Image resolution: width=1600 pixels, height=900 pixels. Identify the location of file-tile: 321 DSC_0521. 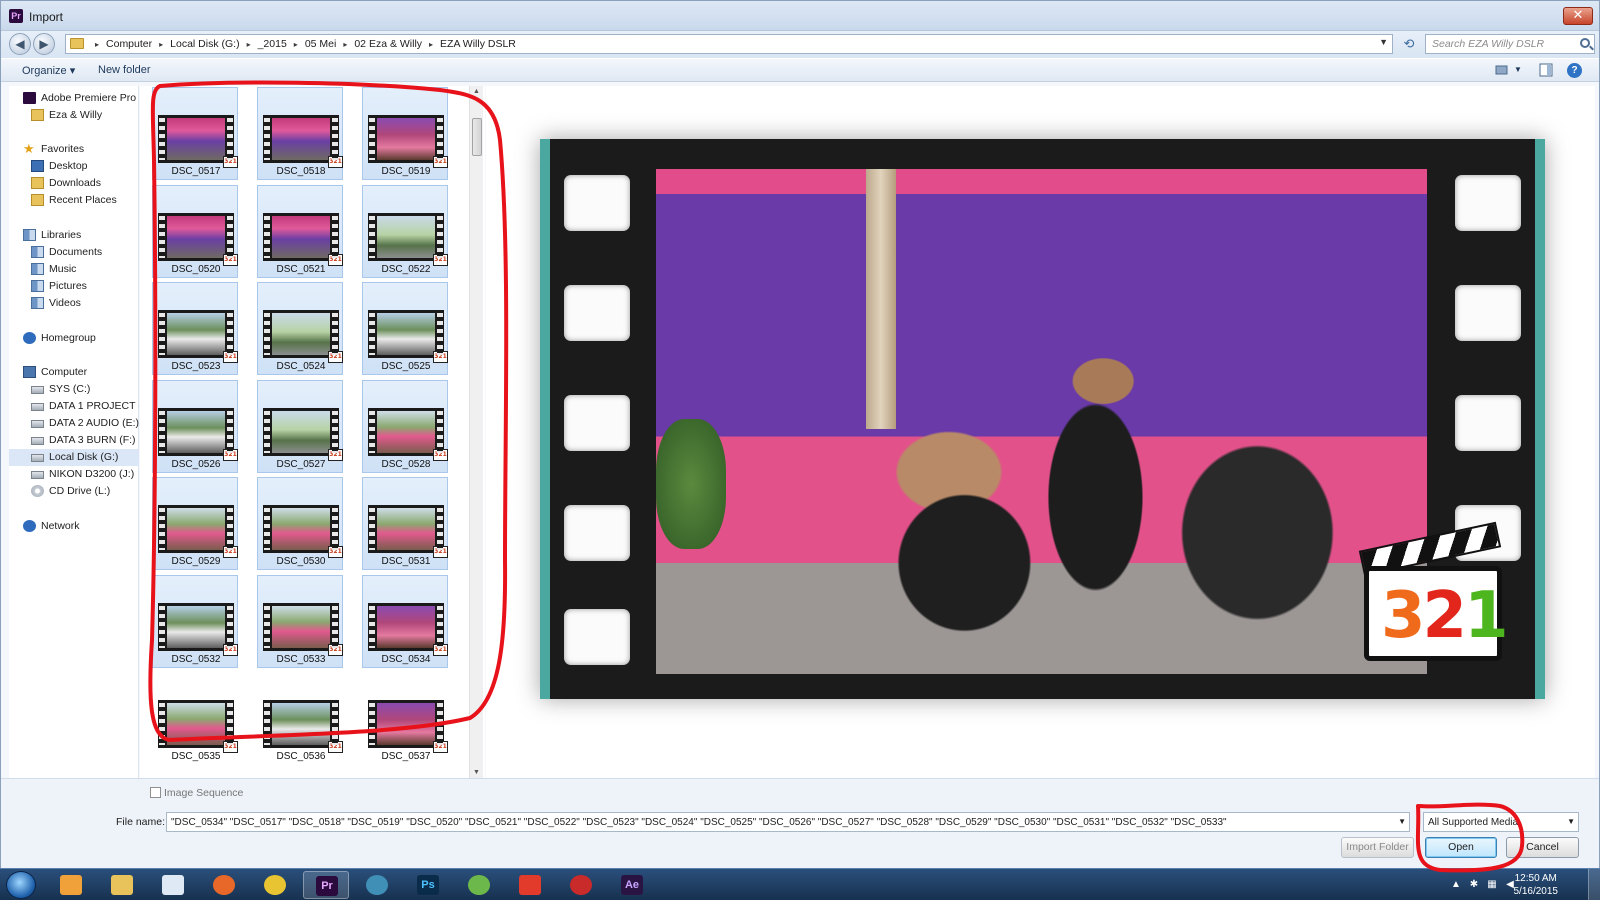
(300, 231).